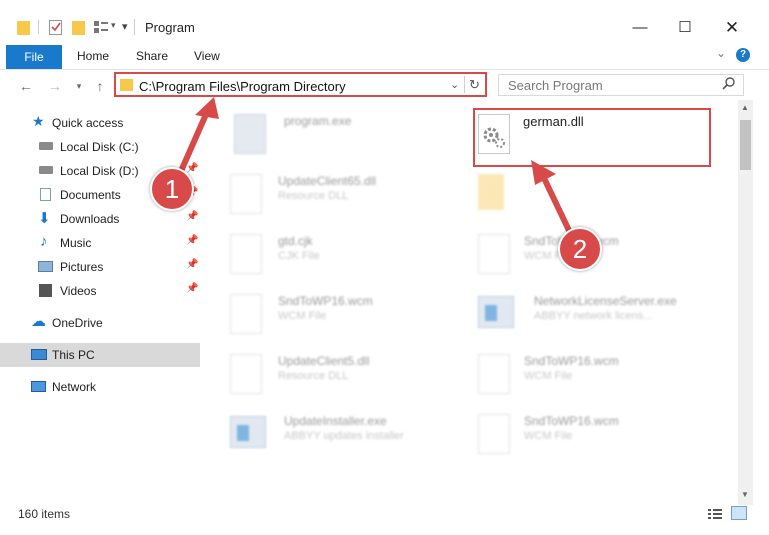  What do you see at coordinates (172, 189) in the screenshot?
I see `step-1-badge: 1` at bounding box center [172, 189].